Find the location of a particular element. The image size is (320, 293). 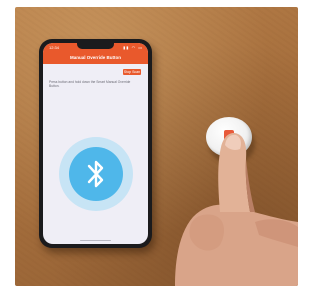

hand-palm is located at coordinates (236, 245).